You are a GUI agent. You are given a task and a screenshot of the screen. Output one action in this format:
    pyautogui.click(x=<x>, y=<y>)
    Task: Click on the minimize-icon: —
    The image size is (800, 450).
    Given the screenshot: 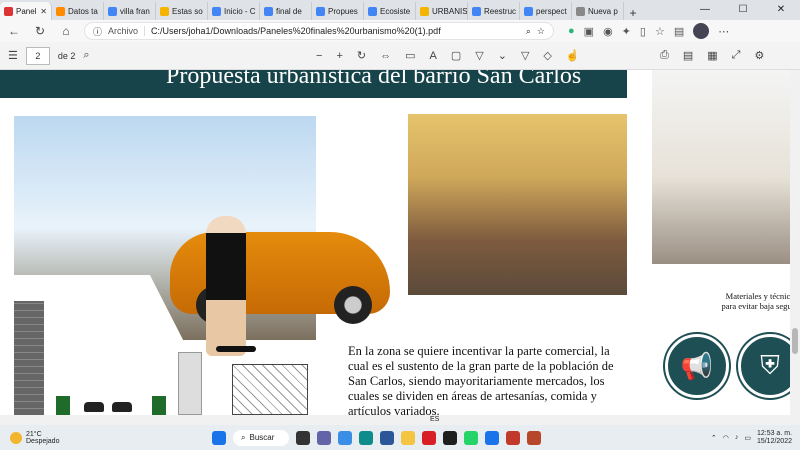 What is the action you would take?
    pyautogui.click(x=705, y=10)
    